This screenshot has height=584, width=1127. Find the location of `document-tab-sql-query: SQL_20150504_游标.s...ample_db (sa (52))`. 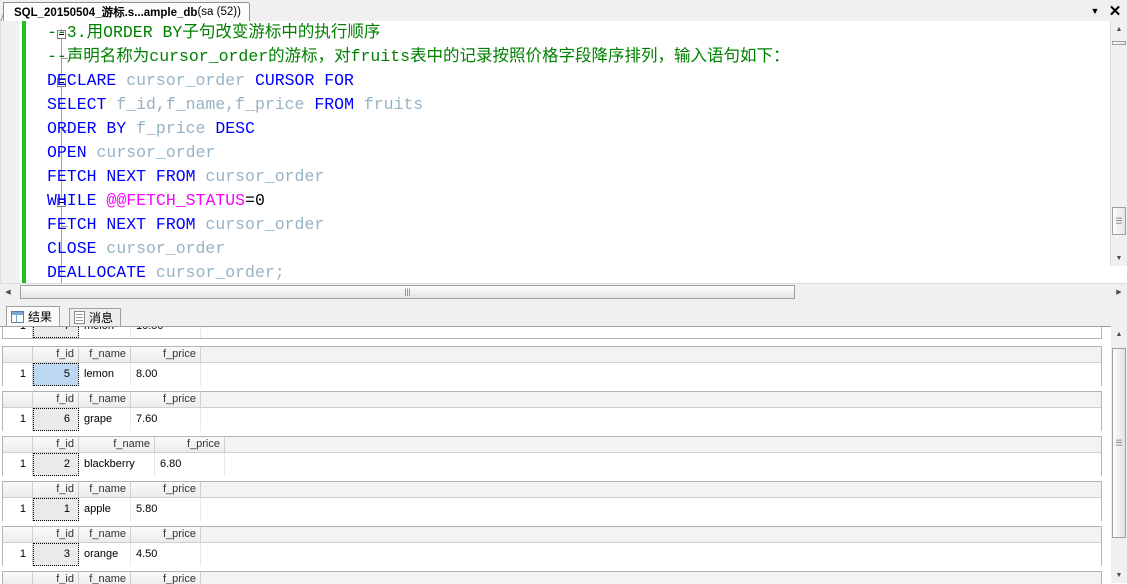

document-tab-sql-query: SQL_20150504_游标.s...ample_db (sa (52)) is located at coordinates (126, 11).